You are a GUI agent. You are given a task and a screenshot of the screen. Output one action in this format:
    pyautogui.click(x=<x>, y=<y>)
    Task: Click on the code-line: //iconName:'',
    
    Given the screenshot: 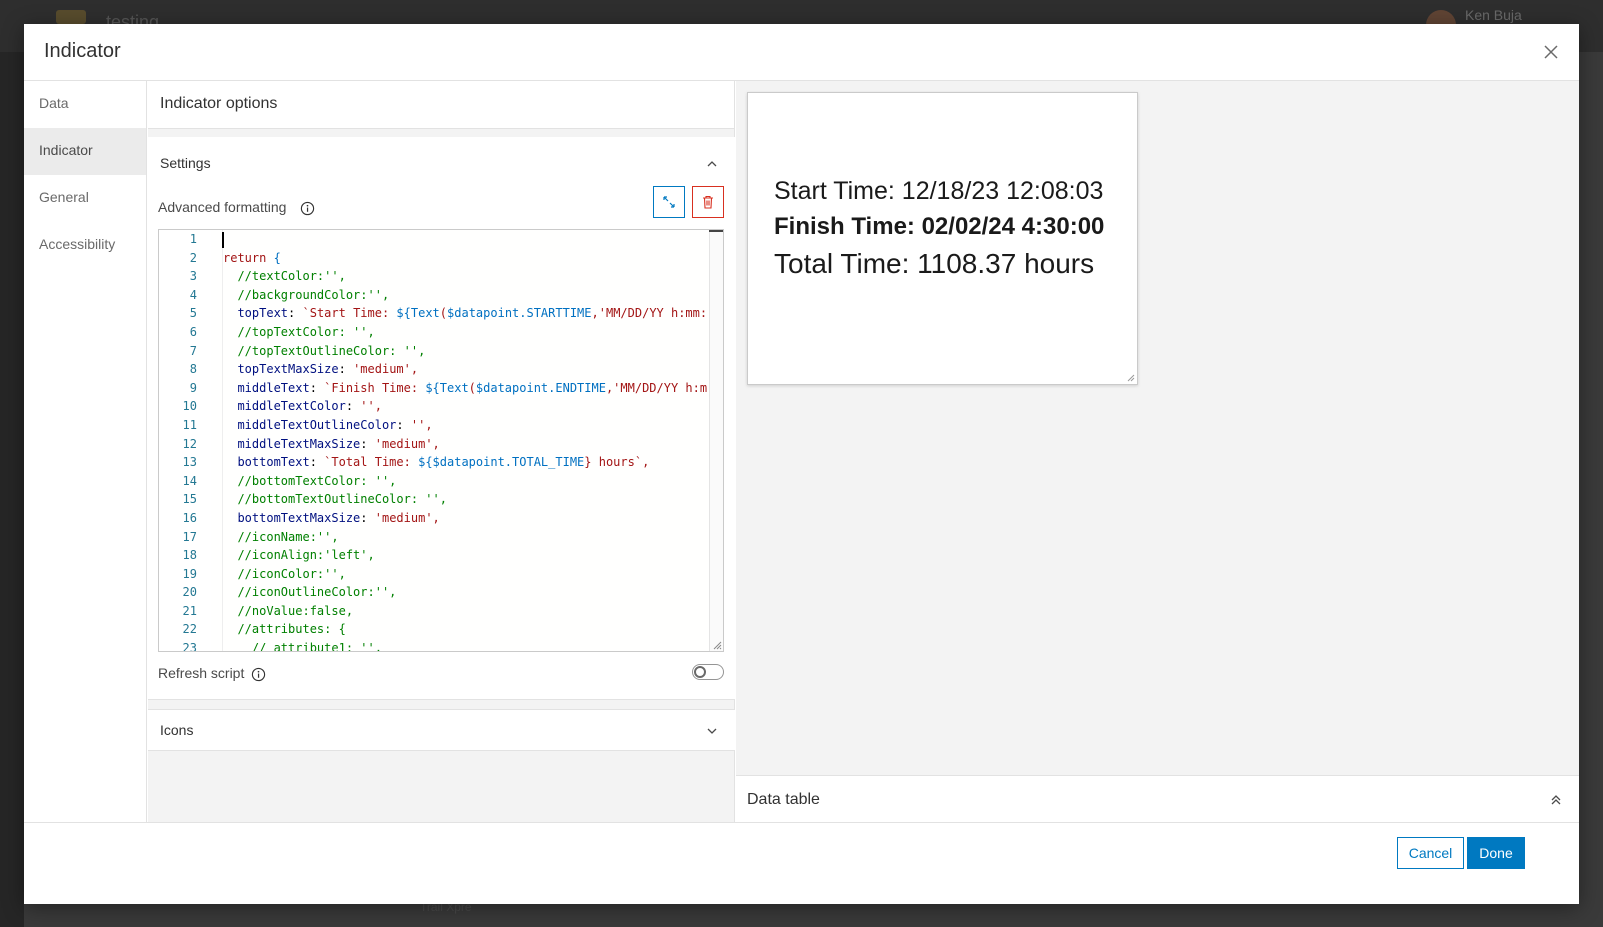 What is the action you would take?
    pyautogui.click(x=281, y=536)
    